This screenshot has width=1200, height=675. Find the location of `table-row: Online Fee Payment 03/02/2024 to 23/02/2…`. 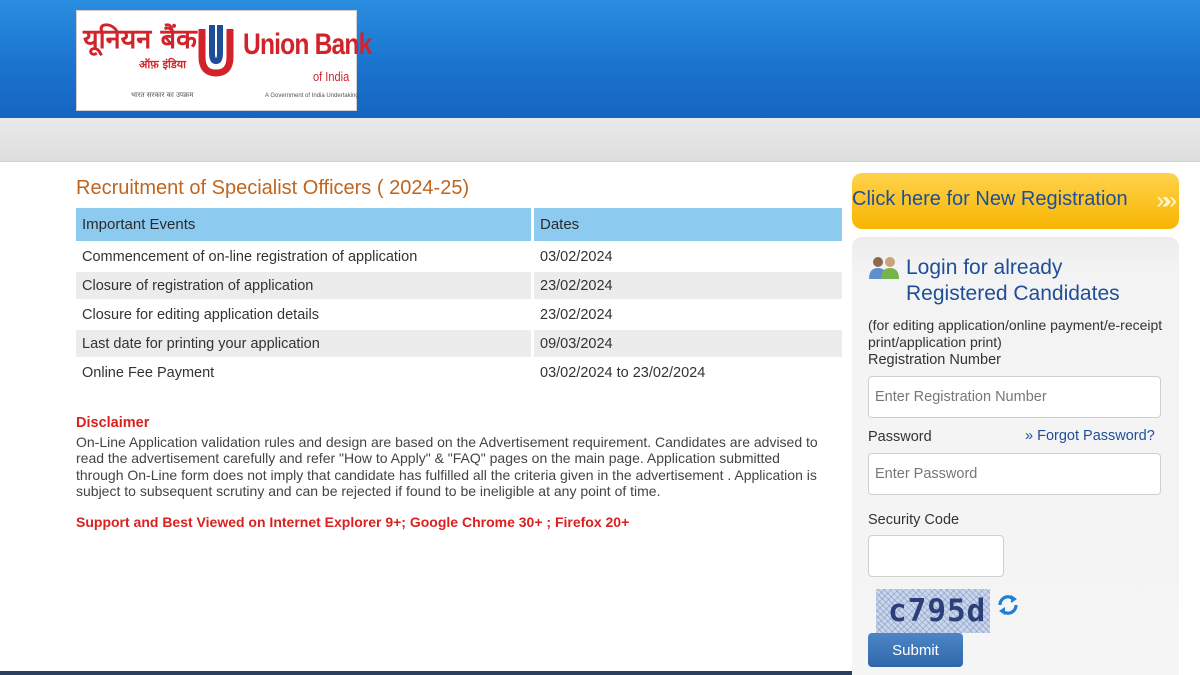

table-row: Online Fee Payment 03/02/2024 to 23/02/2… is located at coordinates (459, 372).